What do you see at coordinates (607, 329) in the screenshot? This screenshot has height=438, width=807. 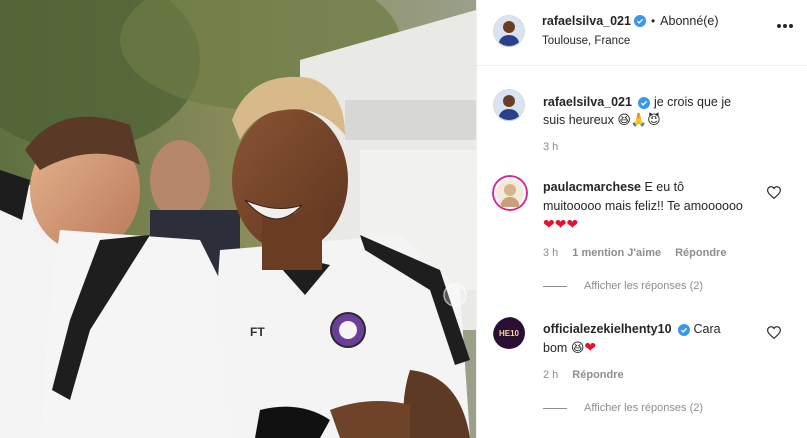 I see `comment-username: officialezekielhenty10` at bounding box center [607, 329].